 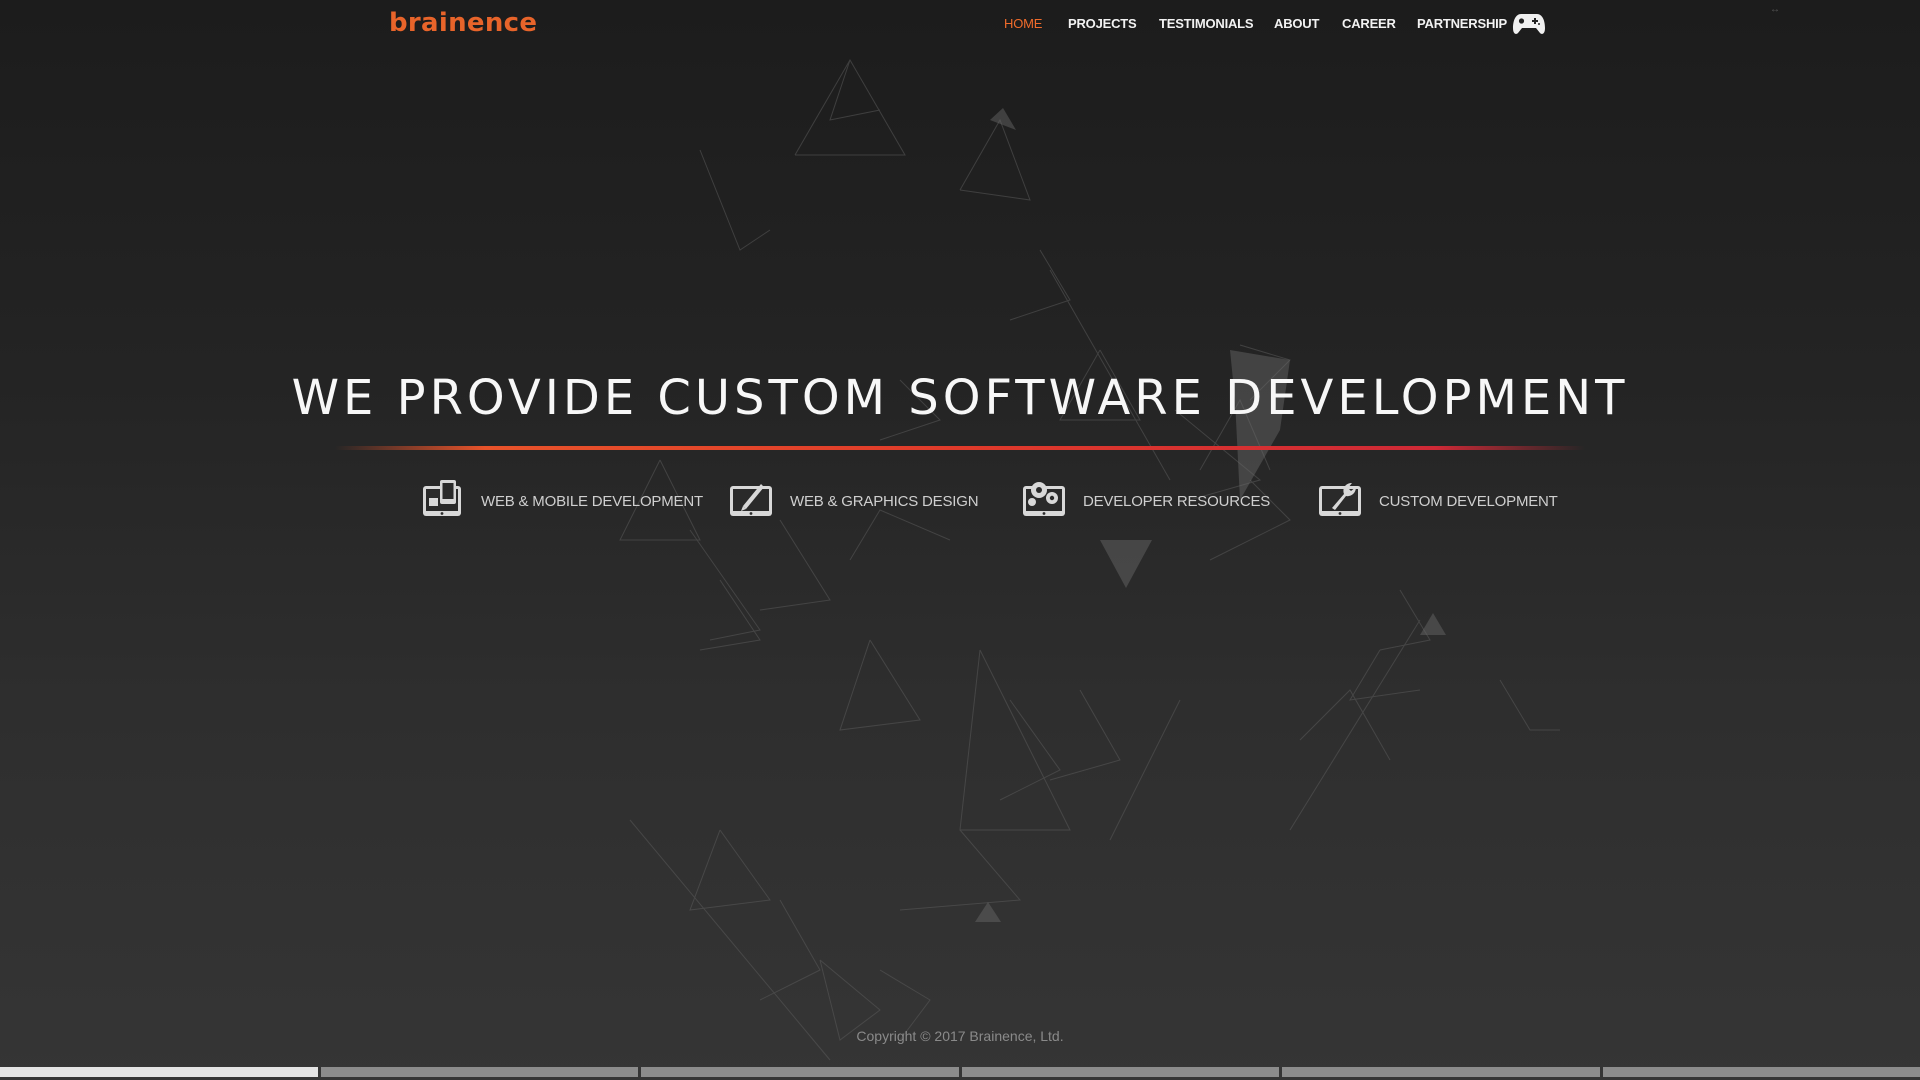 I want to click on service-label: WEB & MOBILE DEVELOPMENT, so click(x=592, y=501).